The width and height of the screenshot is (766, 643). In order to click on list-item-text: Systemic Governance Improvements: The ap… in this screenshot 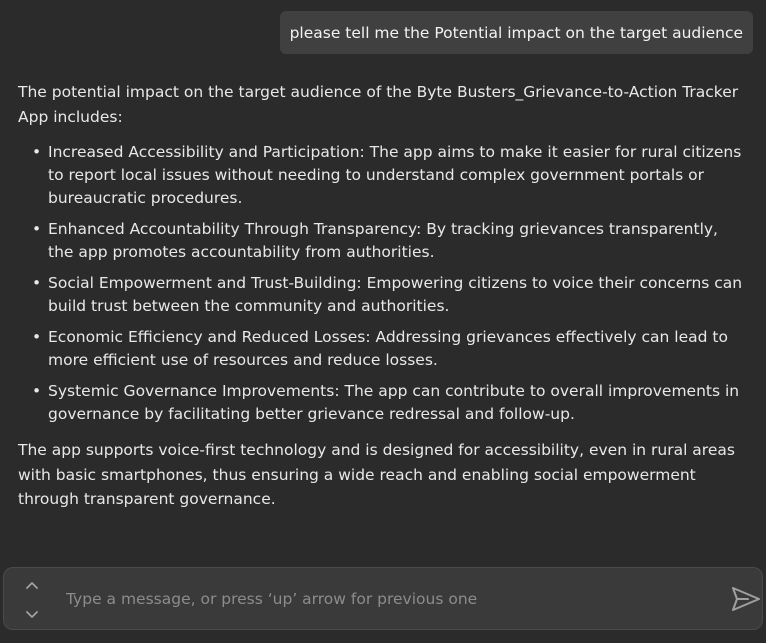, I will do `click(394, 402)`.